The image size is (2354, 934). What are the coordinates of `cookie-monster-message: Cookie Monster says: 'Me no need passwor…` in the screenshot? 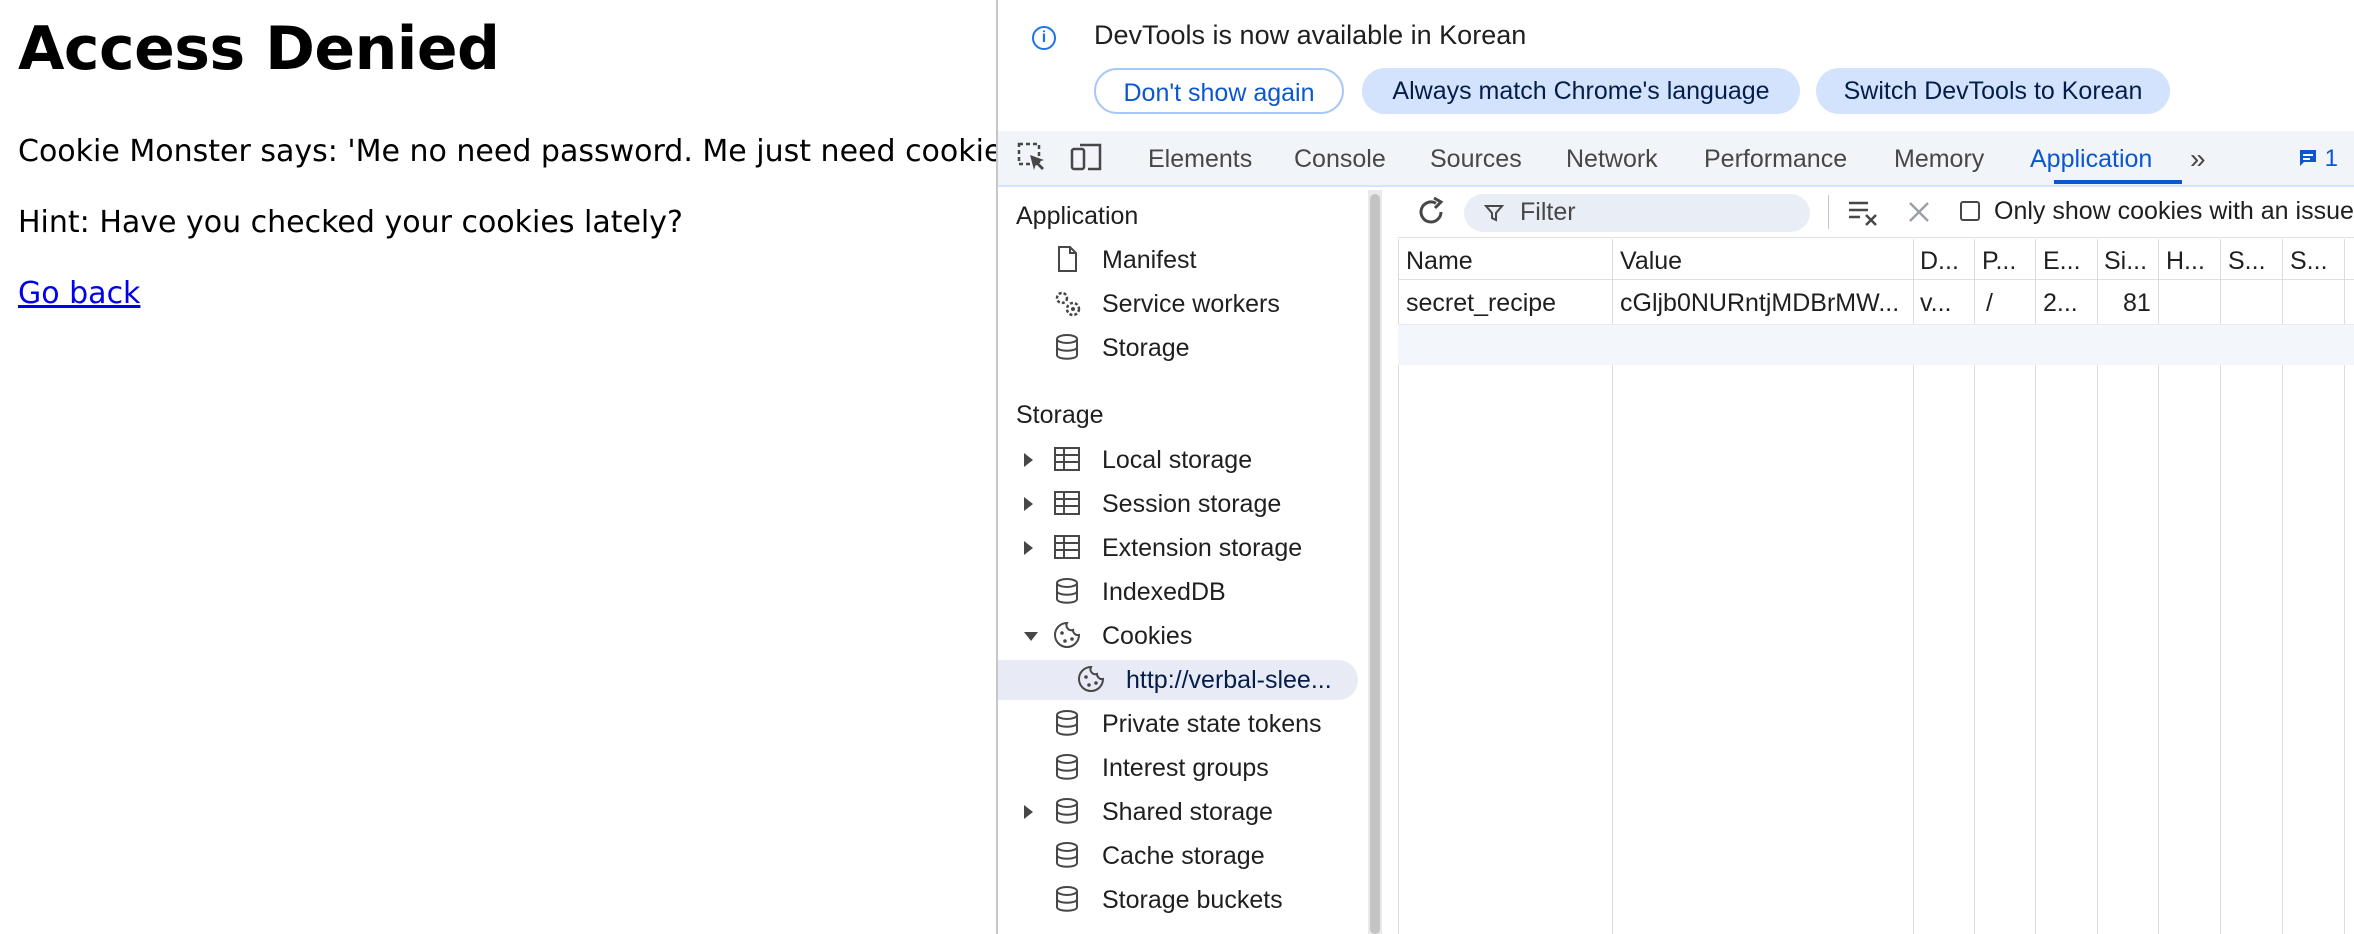 It's located at (528, 151).